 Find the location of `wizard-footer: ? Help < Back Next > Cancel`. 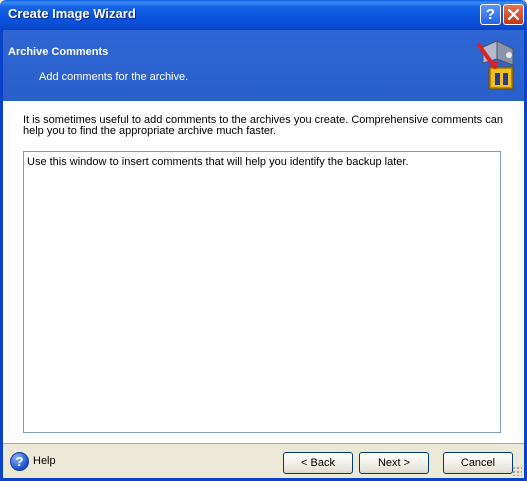

wizard-footer: ? Help < Back Next > Cancel is located at coordinates (263, 461).